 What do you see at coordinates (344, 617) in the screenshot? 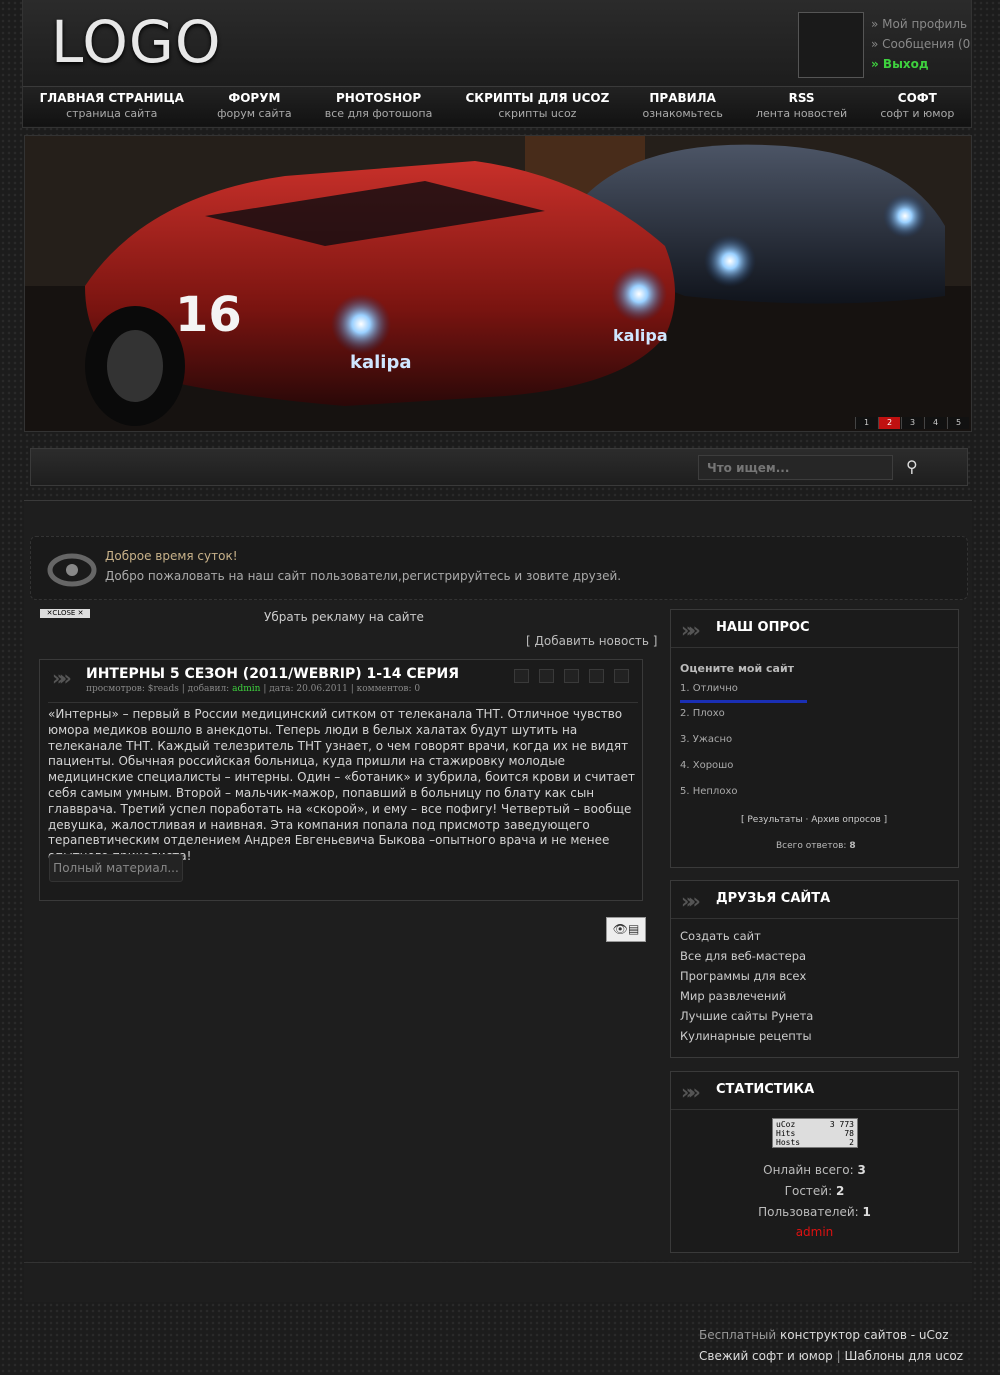
I see `remove-ads-link: Убрать рекламу на сайте` at bounding box center [344, 617].